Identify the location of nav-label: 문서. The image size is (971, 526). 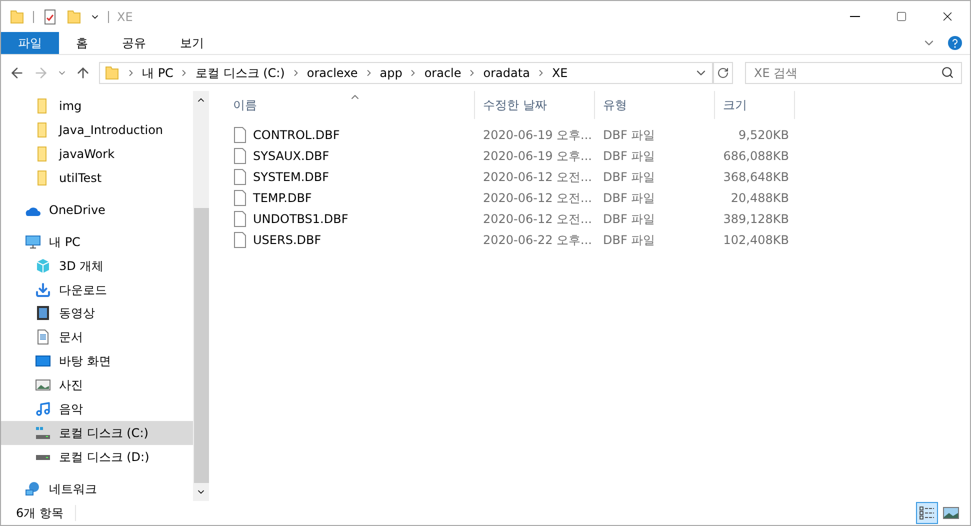
(71, 337).